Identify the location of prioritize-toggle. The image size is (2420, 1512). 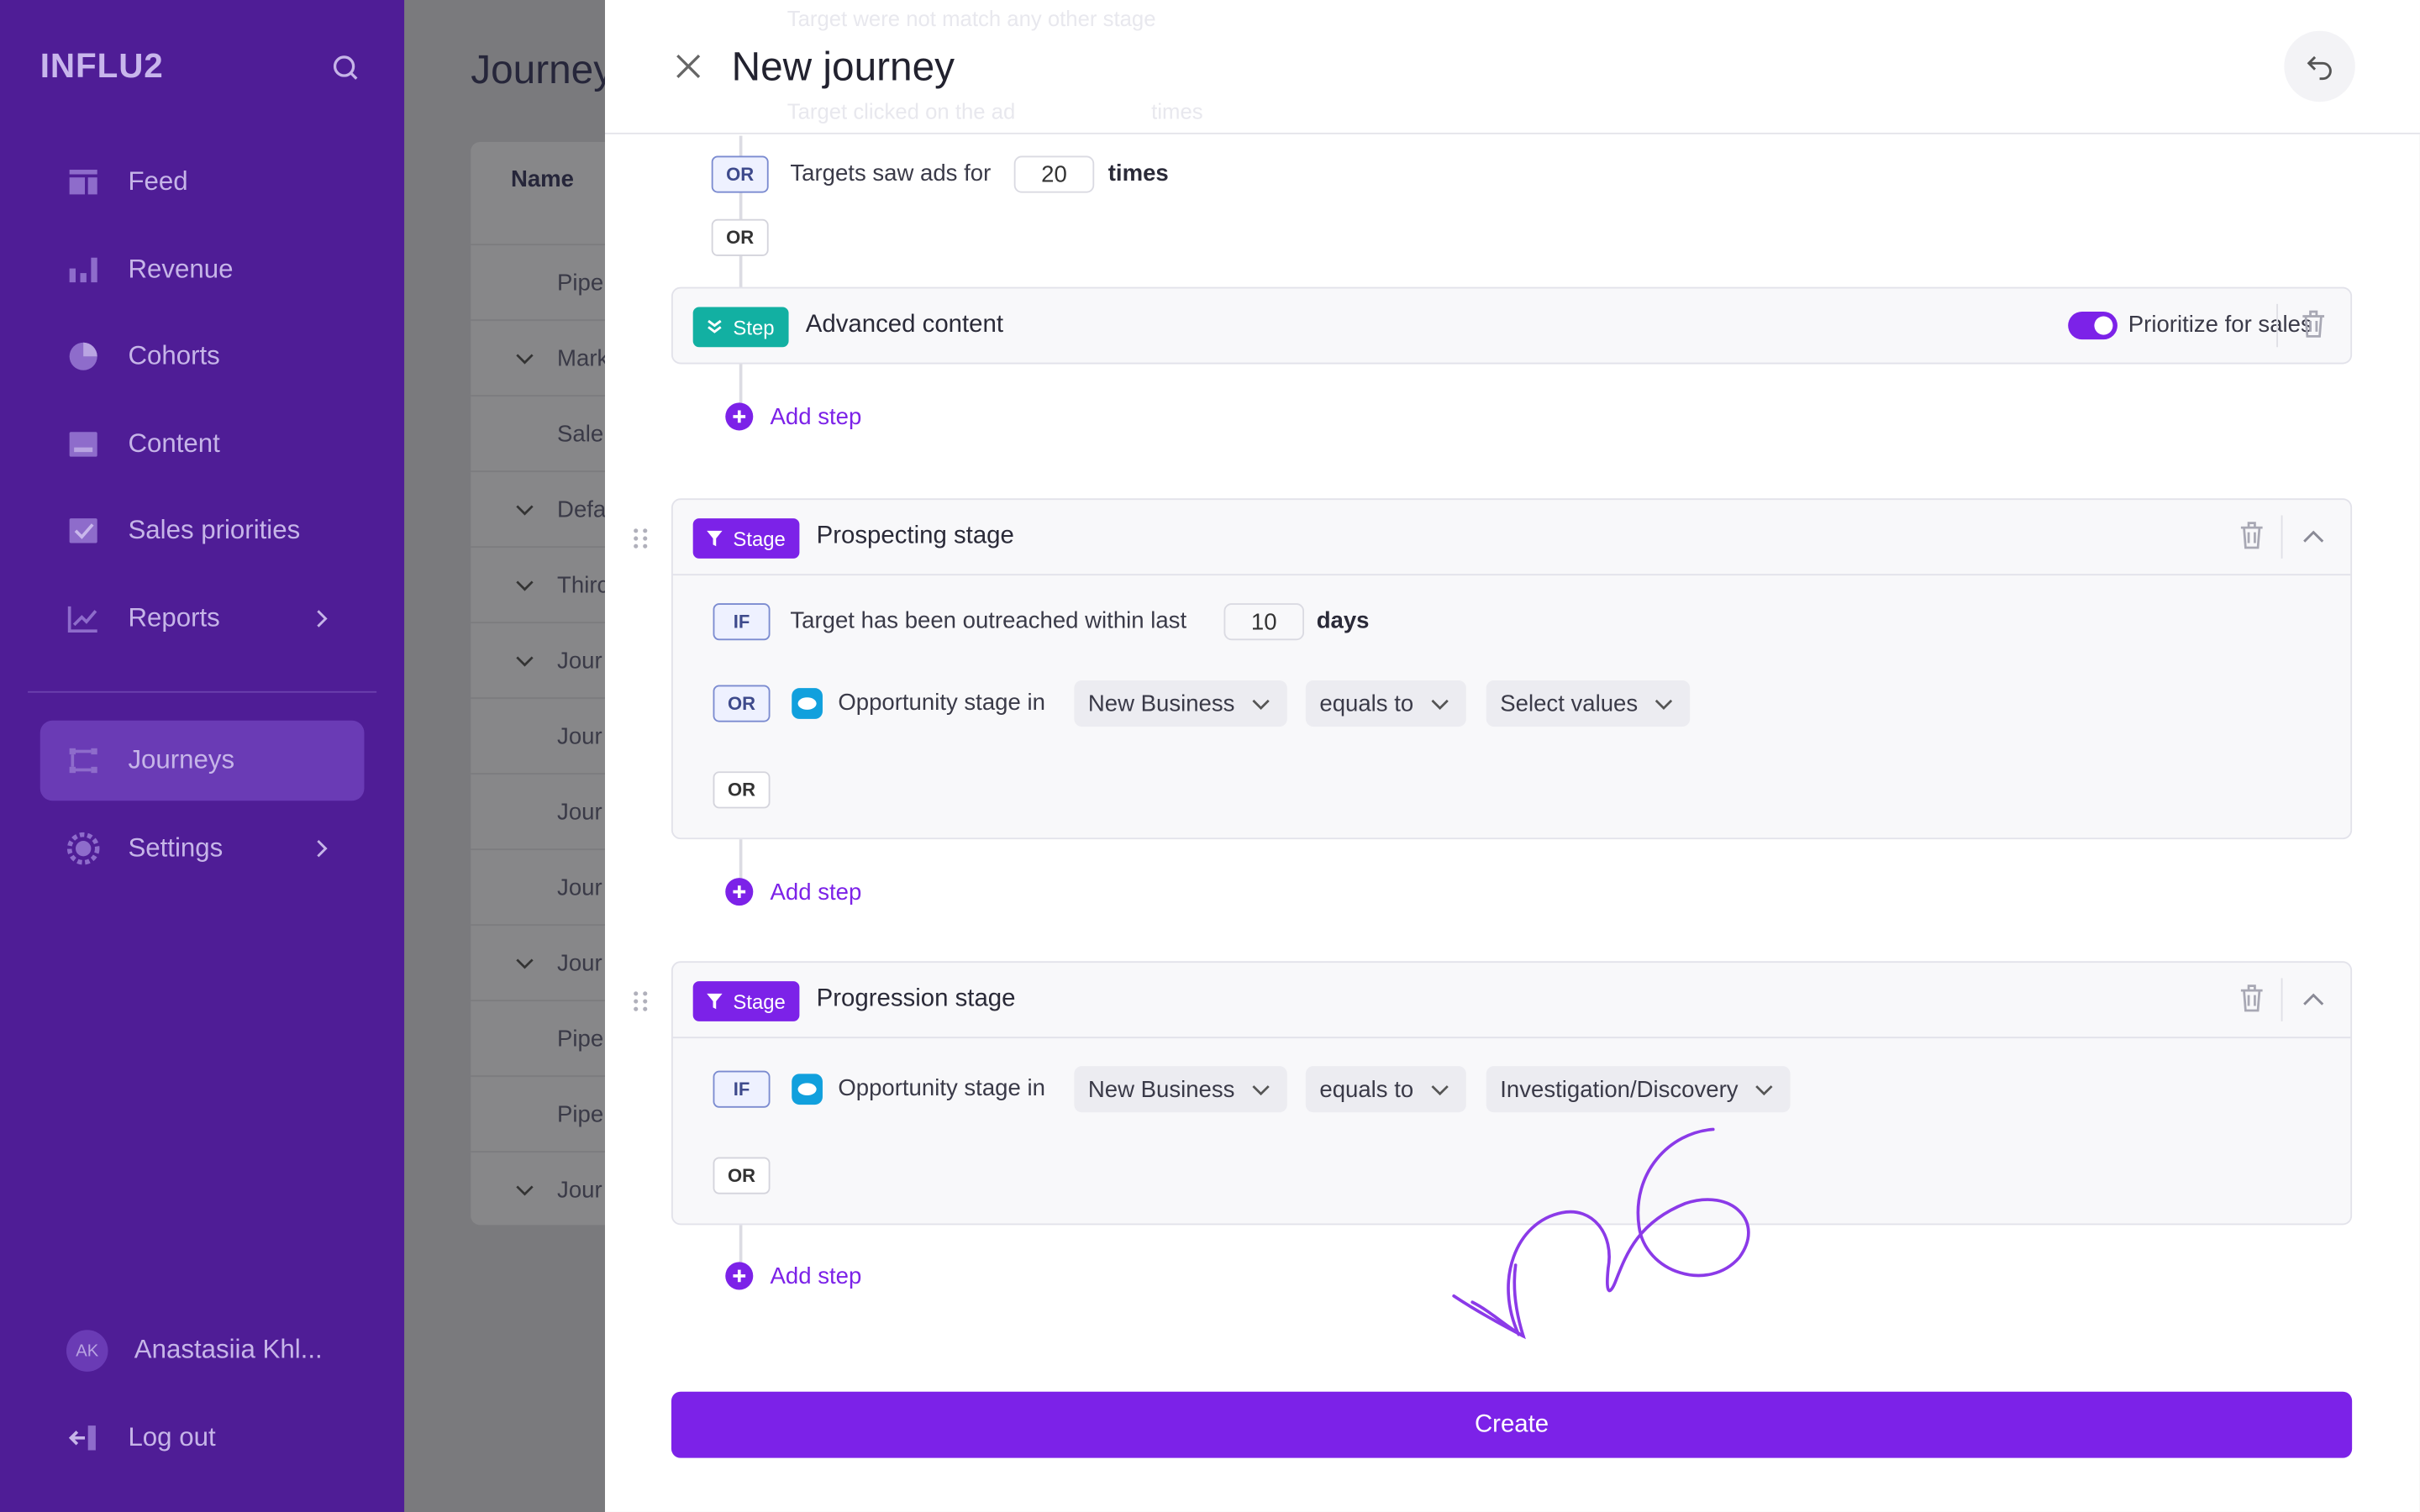
(2093, 326).